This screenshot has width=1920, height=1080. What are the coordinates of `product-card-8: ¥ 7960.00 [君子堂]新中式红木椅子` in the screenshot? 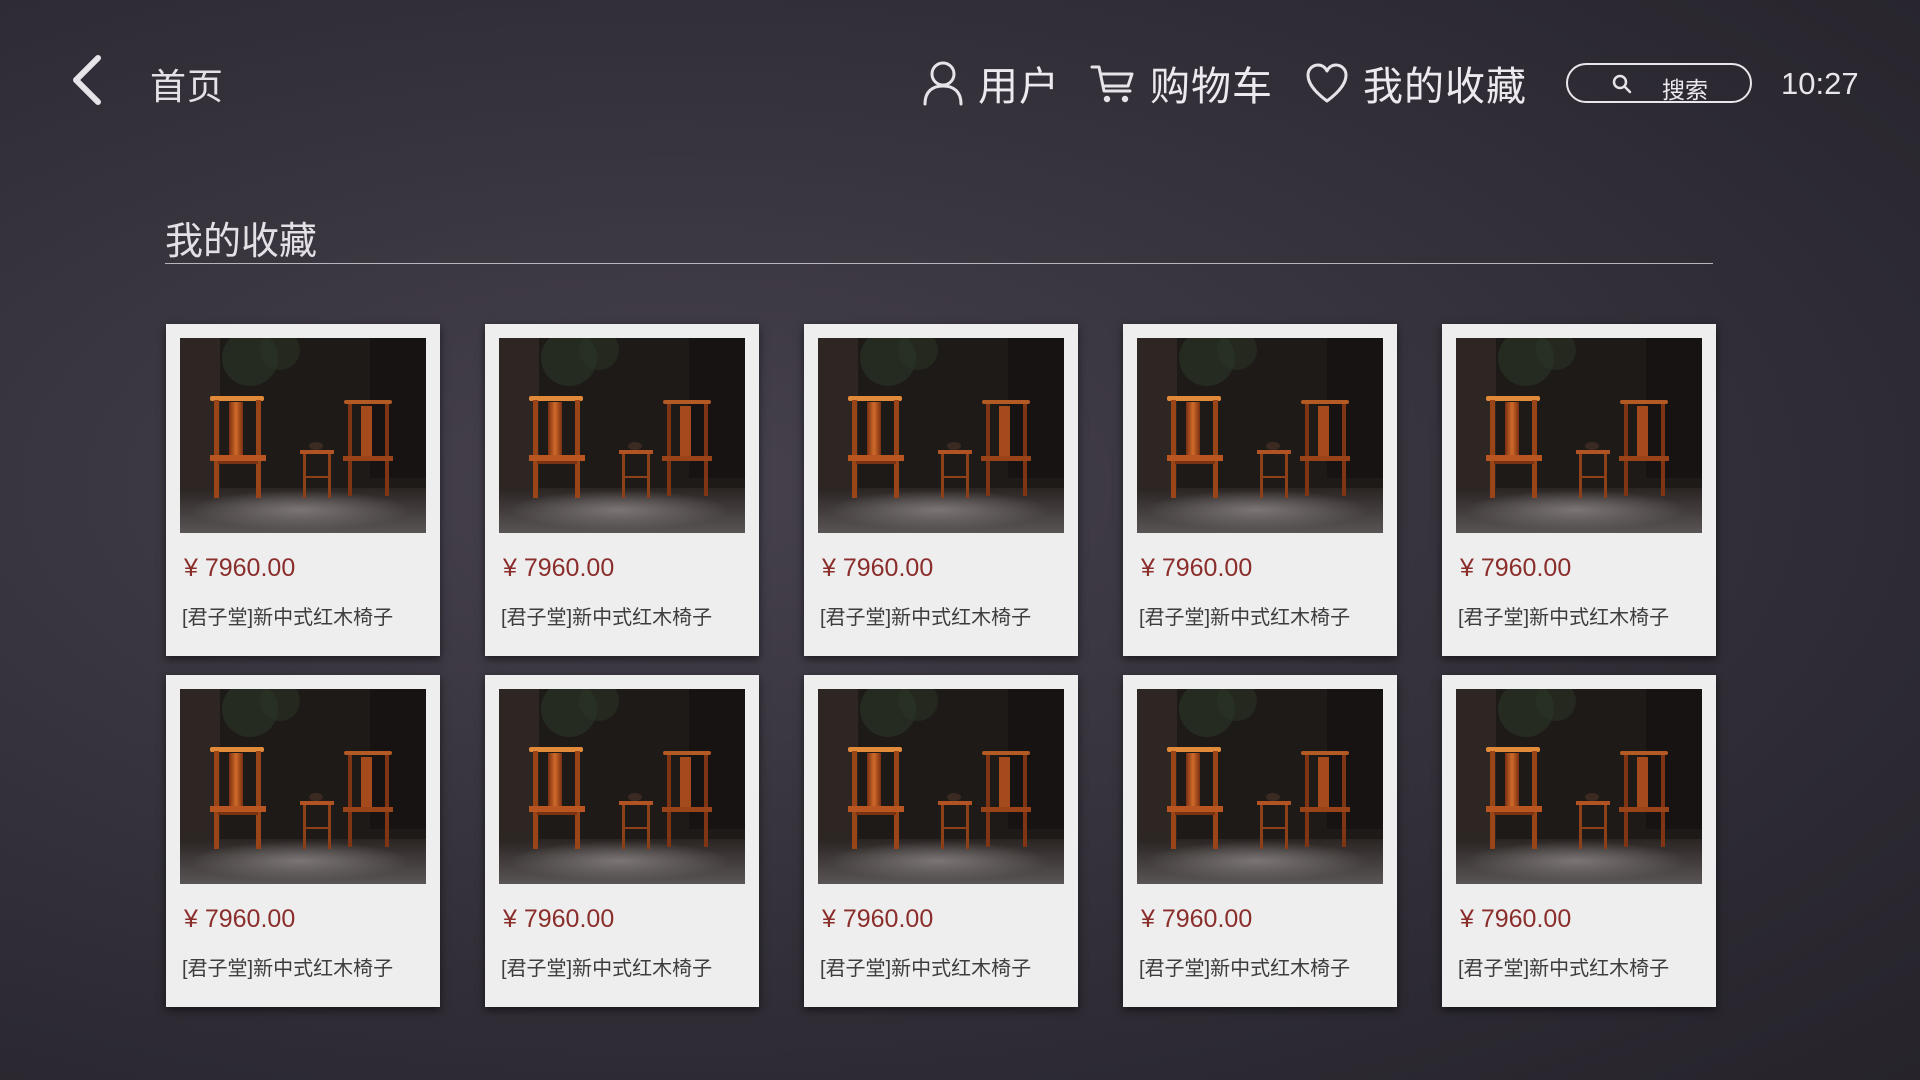 It's located at (941, 841).